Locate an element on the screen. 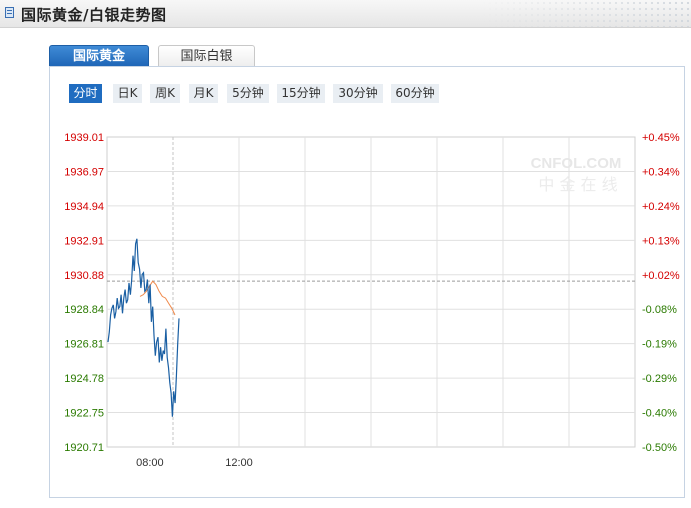 This screenshot has height=508, width=691. y-tick-label: 1922.75 is located at coordinates (84, 414).